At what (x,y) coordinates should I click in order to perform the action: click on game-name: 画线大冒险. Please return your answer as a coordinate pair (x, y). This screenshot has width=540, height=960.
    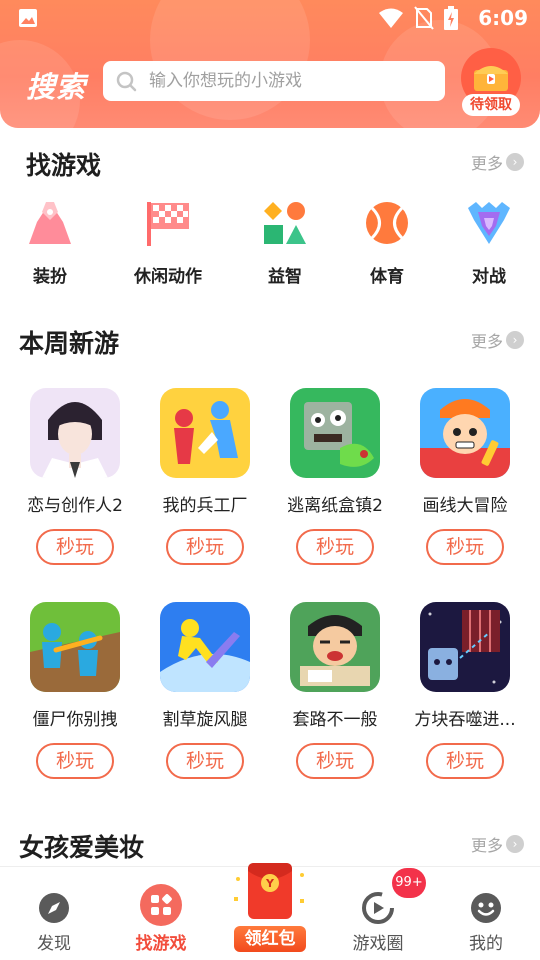
    Looking at the image, I should click on (465, 506).